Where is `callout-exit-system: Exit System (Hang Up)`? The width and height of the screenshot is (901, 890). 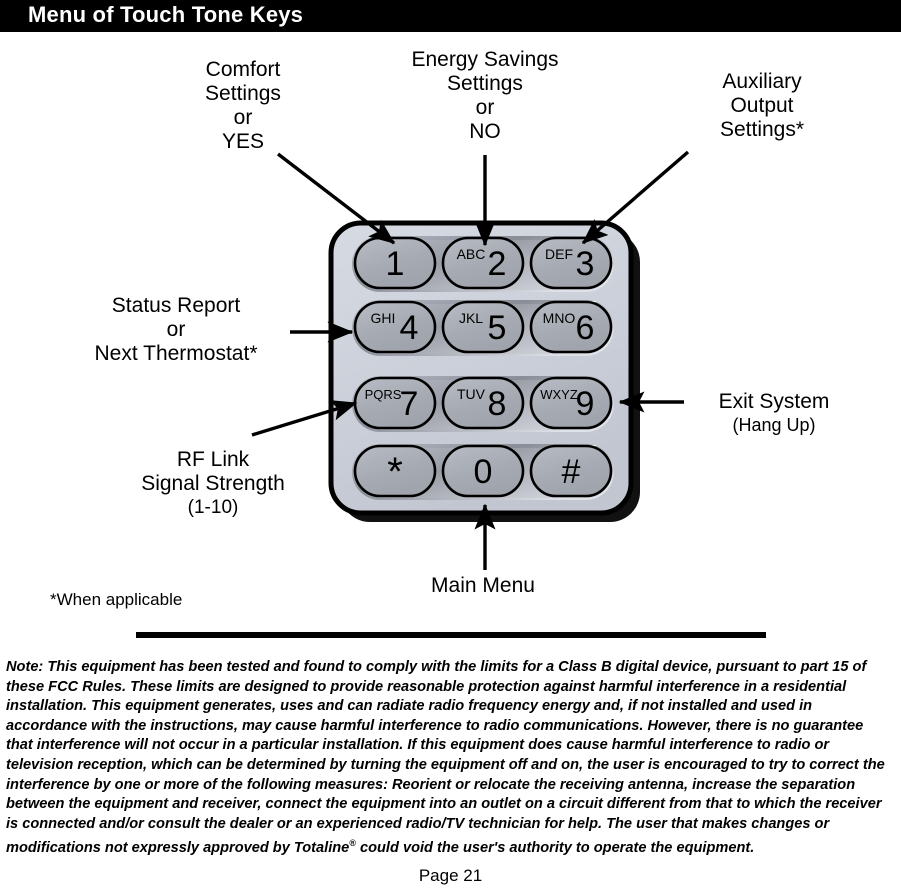
callout-exit-system: Exit System (Hang Up) is located at coordinates (774, 413).